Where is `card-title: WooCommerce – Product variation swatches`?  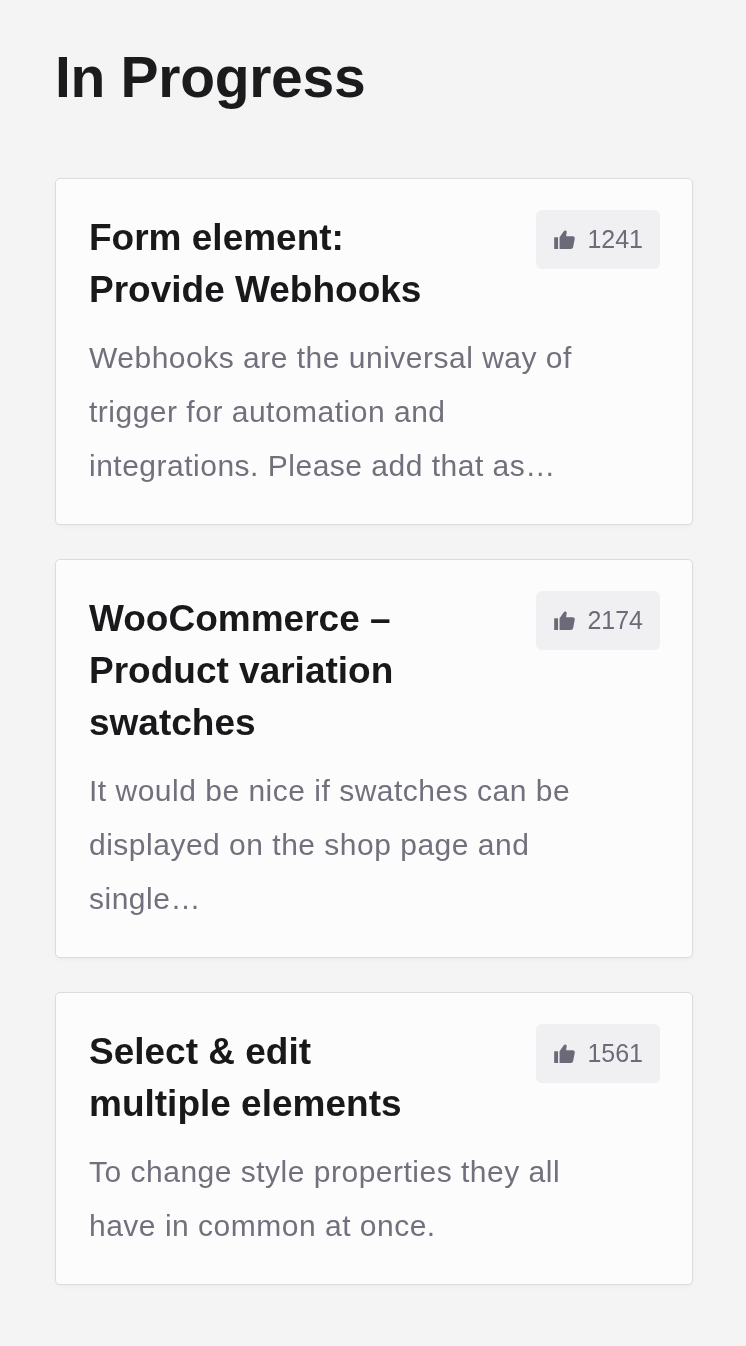 card-title: WooCommerce – Product variation swatches is located at coordinates (242, 671).